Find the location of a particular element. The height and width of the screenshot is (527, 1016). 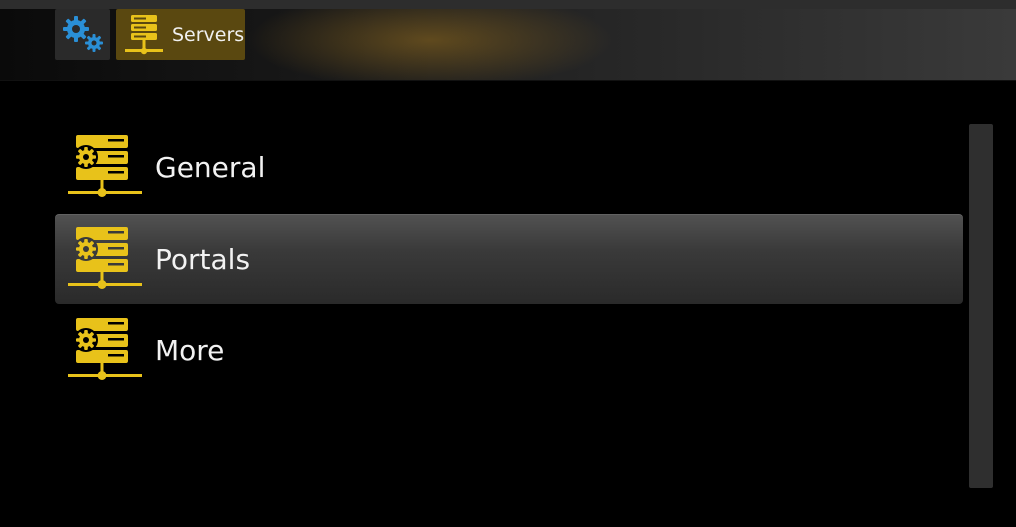

scrollbar is located at coordinates (981, 306).